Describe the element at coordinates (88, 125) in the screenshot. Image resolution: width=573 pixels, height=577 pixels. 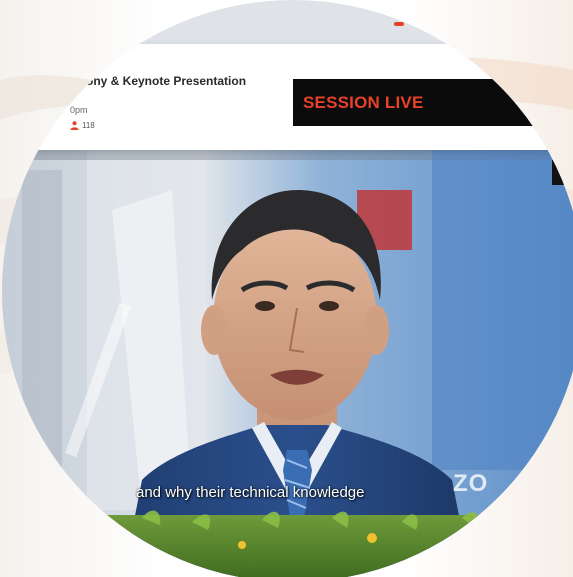
I see `attendee-count-label: 118` at that location.